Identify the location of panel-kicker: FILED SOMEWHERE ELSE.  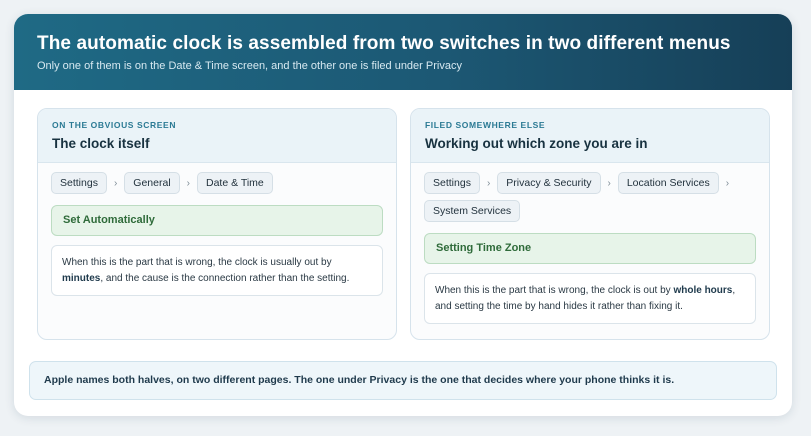
(485, 125).